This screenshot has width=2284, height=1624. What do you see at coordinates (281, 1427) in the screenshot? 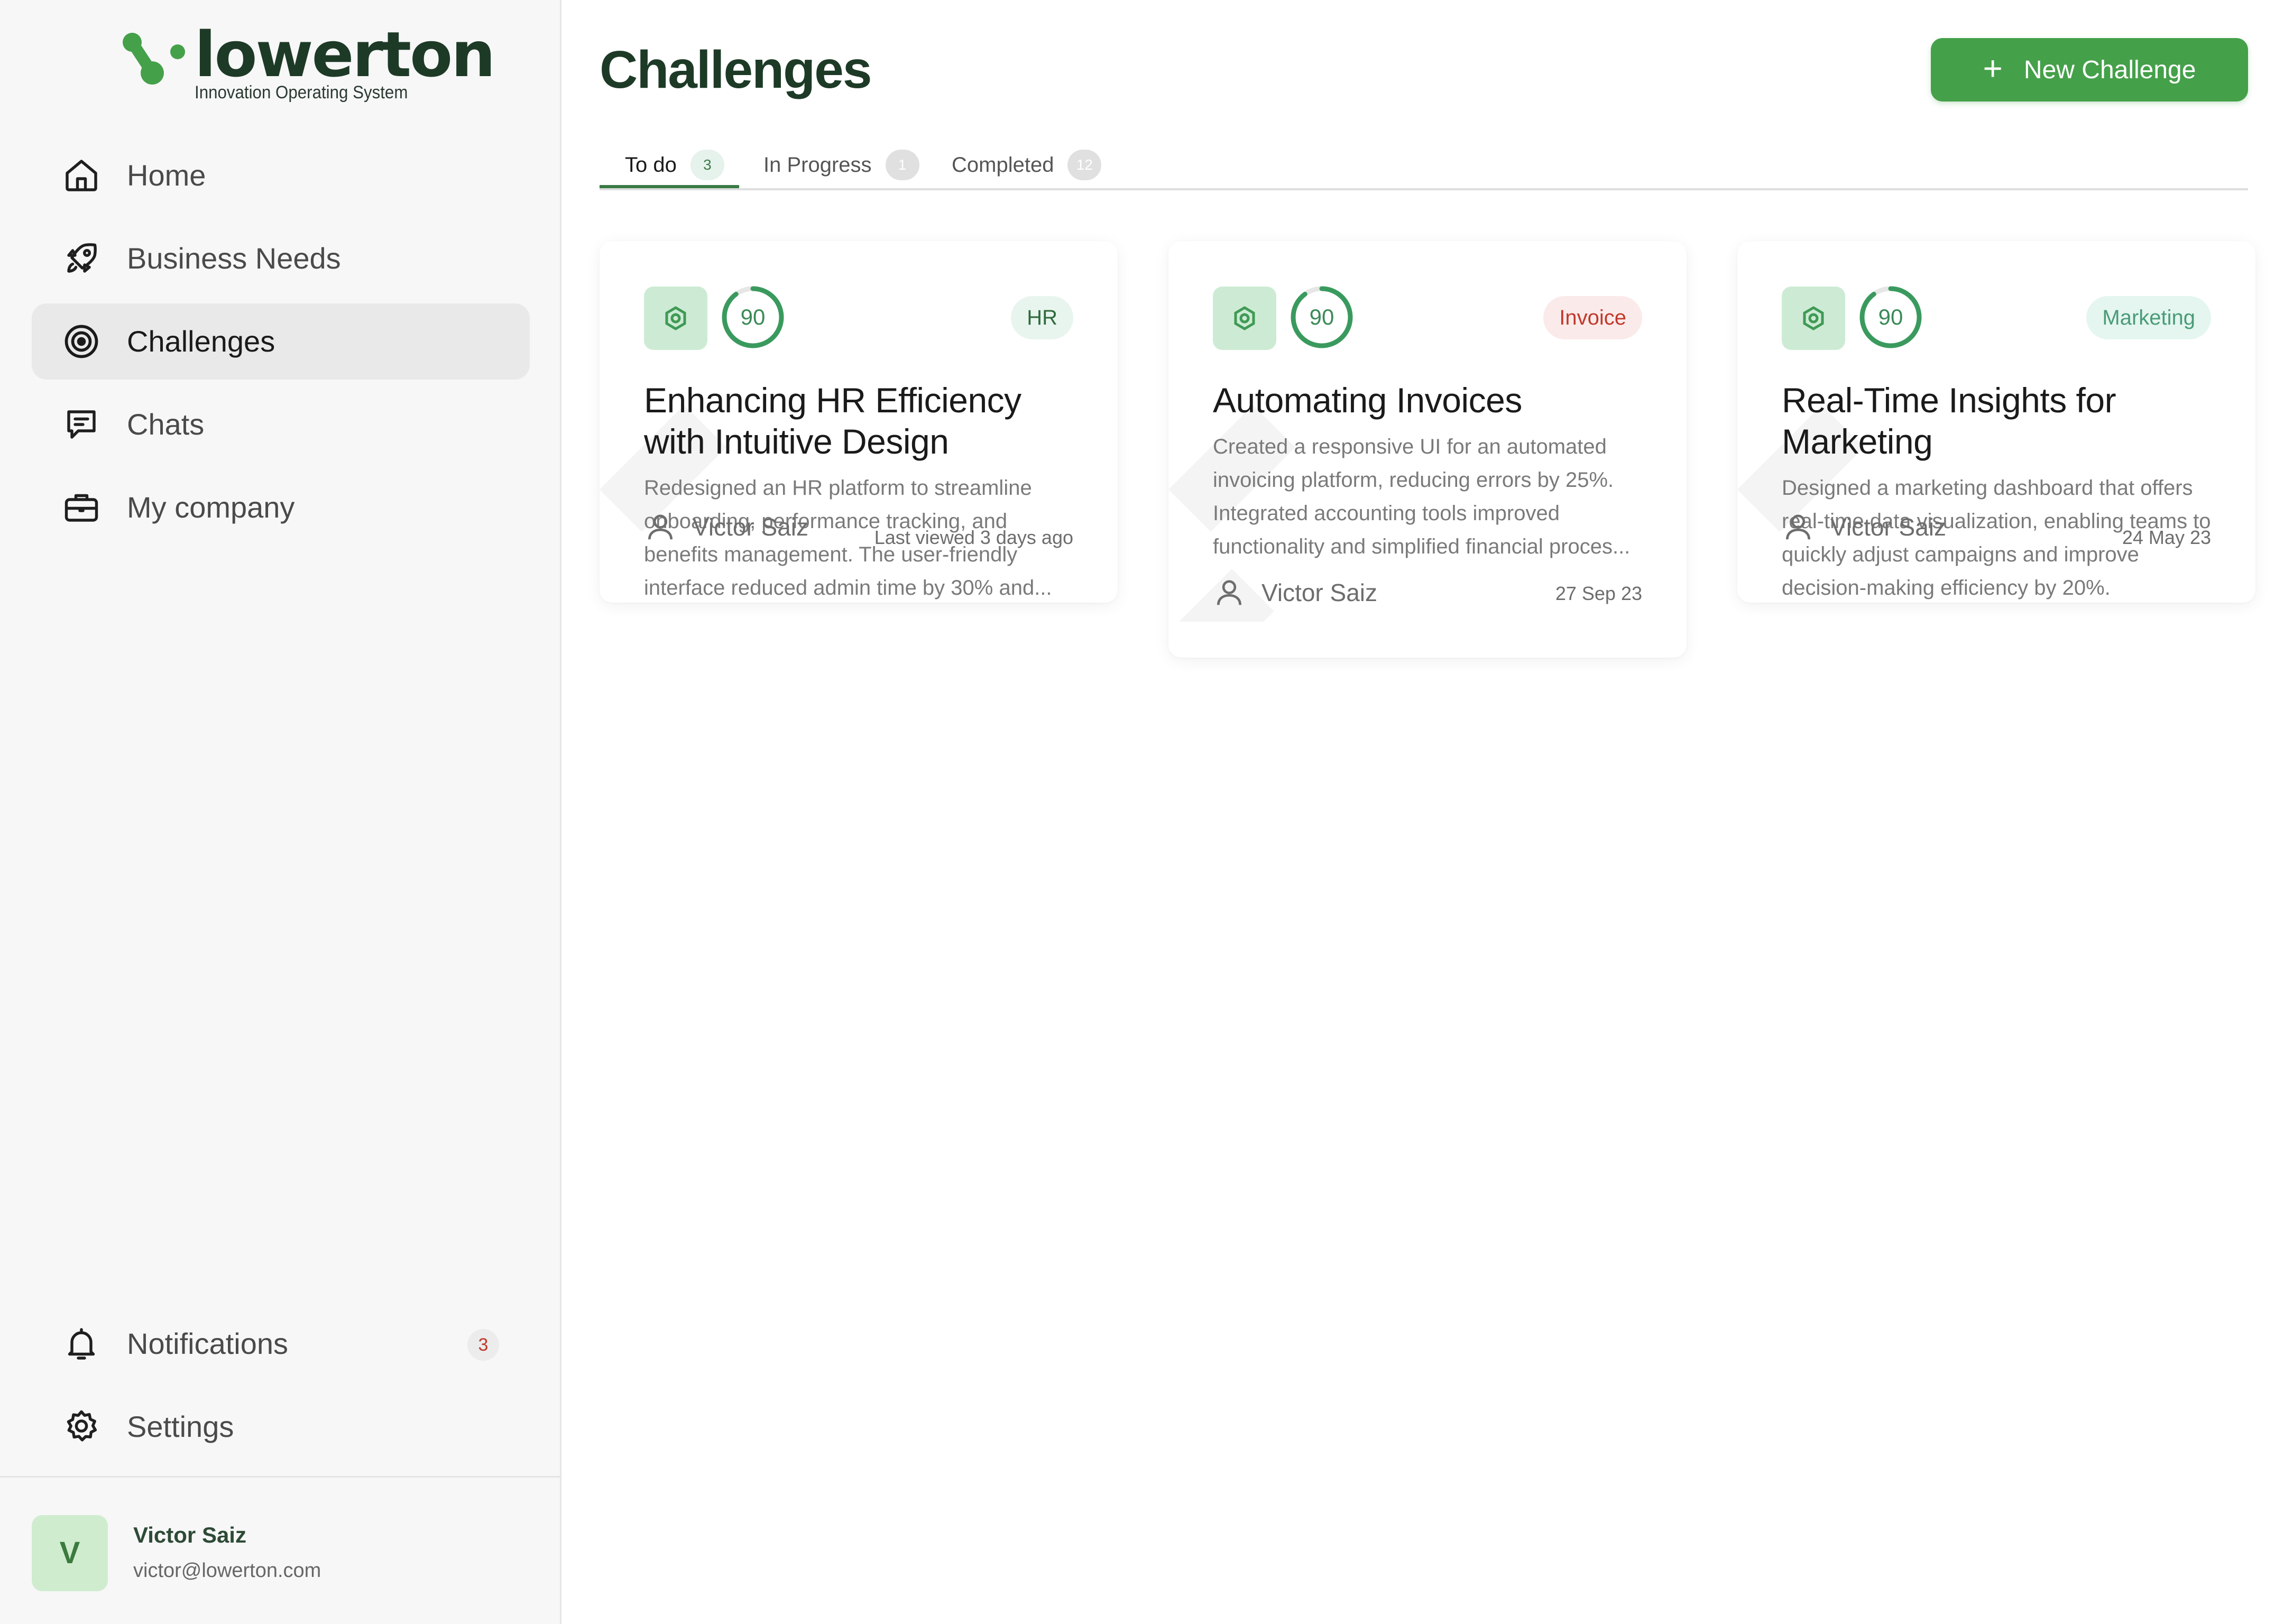
I see `sidebar-item-settings: Settings` at bounding box center [281, 1427].